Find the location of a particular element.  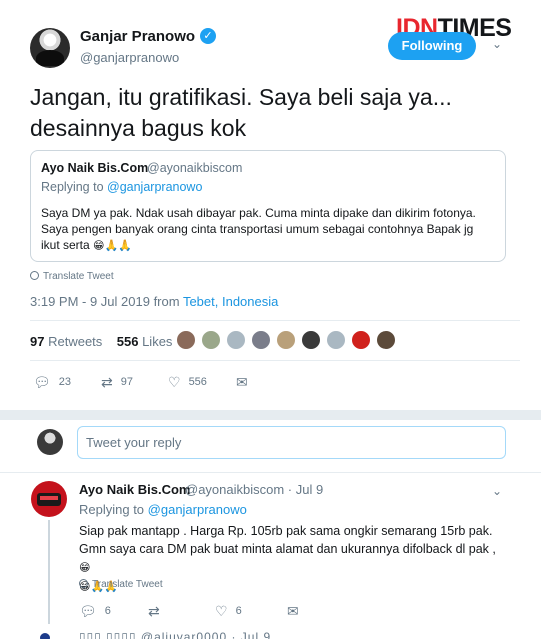

reply-author-avatar is located at coordinates (49, 499).